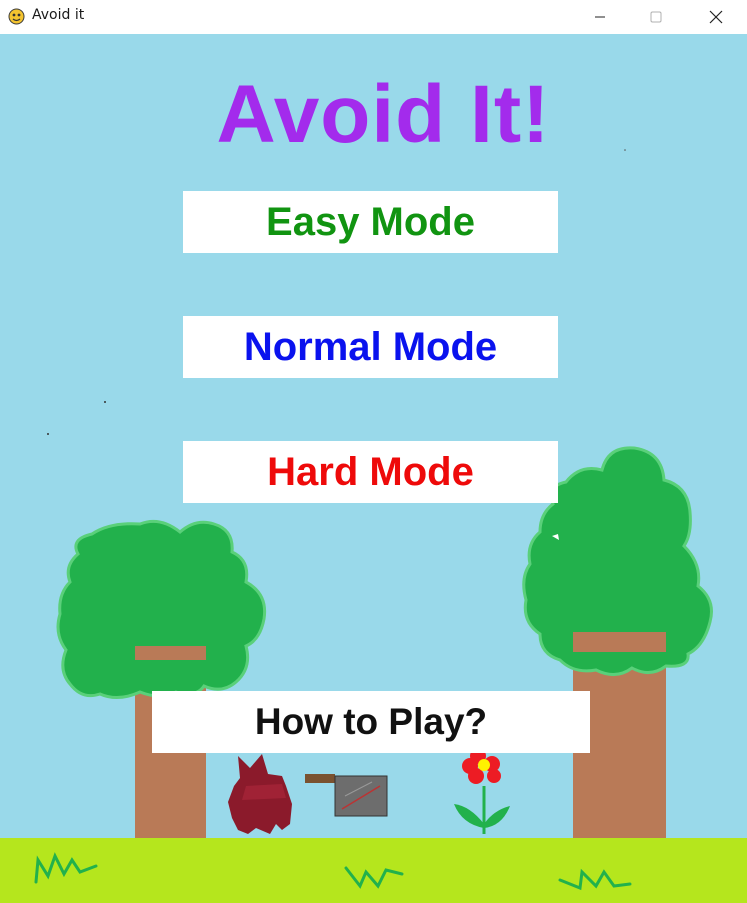 The width and height of the screenshot is (747, 903). I want to click on how-to-play-button: How to Play?, so click(371, 722).